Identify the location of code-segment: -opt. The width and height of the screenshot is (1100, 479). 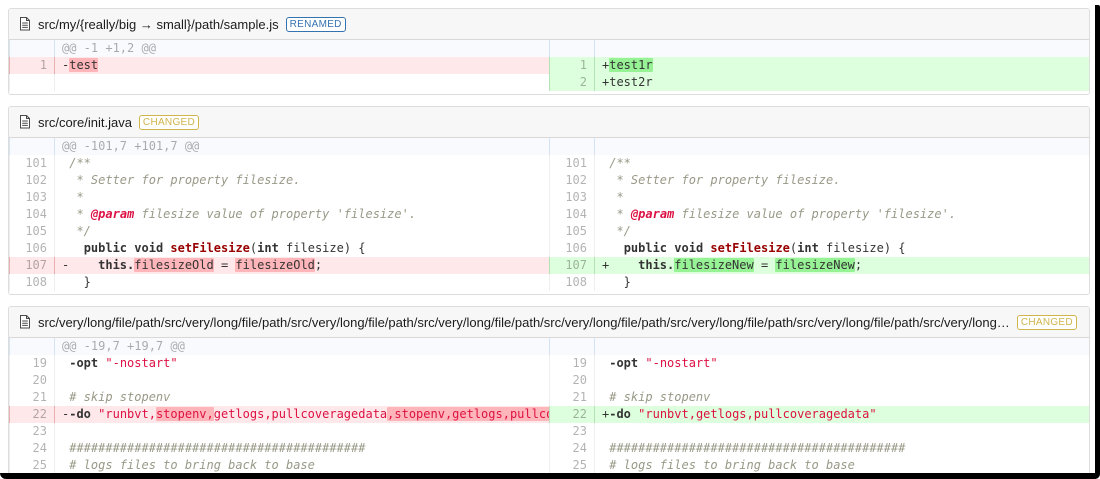
(84, 363).